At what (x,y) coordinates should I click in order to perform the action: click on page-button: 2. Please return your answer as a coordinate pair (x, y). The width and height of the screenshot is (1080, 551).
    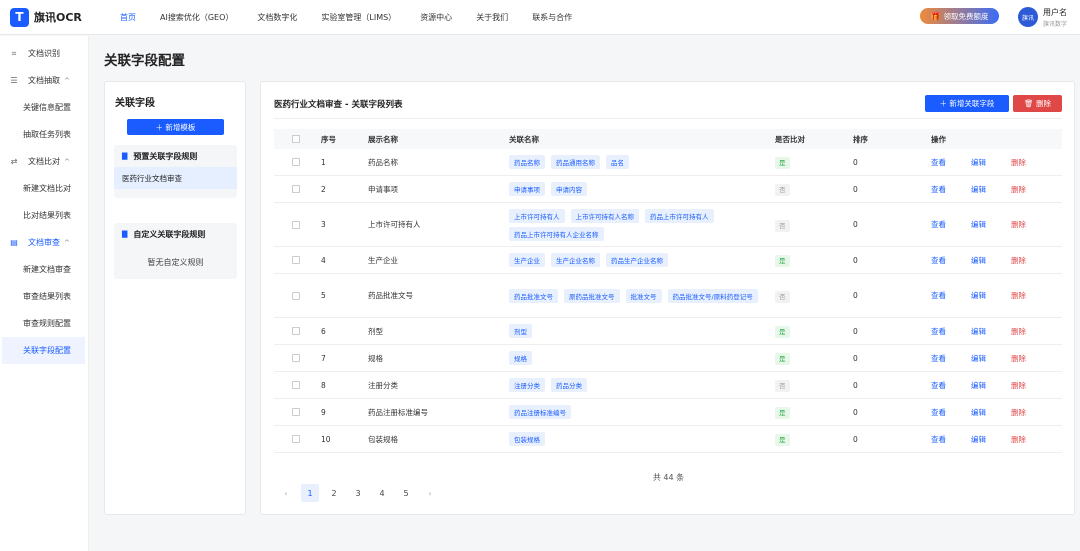
    Looking at the image, I should click on (334, 493).